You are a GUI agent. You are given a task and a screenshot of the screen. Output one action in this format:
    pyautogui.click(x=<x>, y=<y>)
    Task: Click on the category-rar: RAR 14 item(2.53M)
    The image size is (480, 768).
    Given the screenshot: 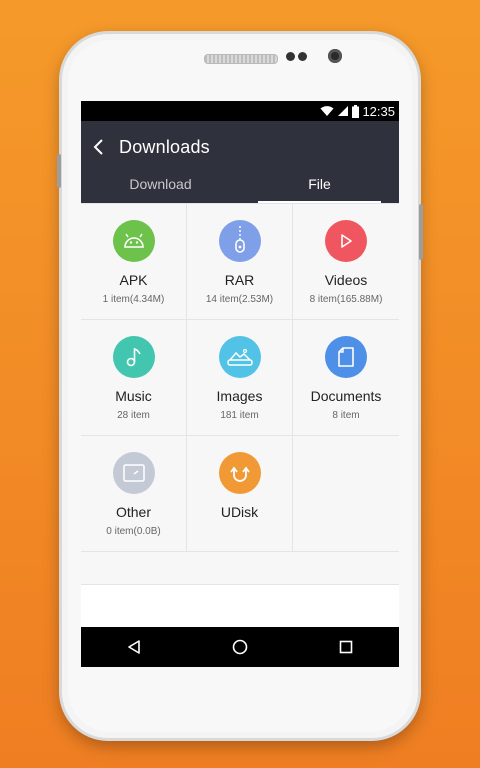 What is the action you would take?
    pyautogui.click(x=240, y=262)
    